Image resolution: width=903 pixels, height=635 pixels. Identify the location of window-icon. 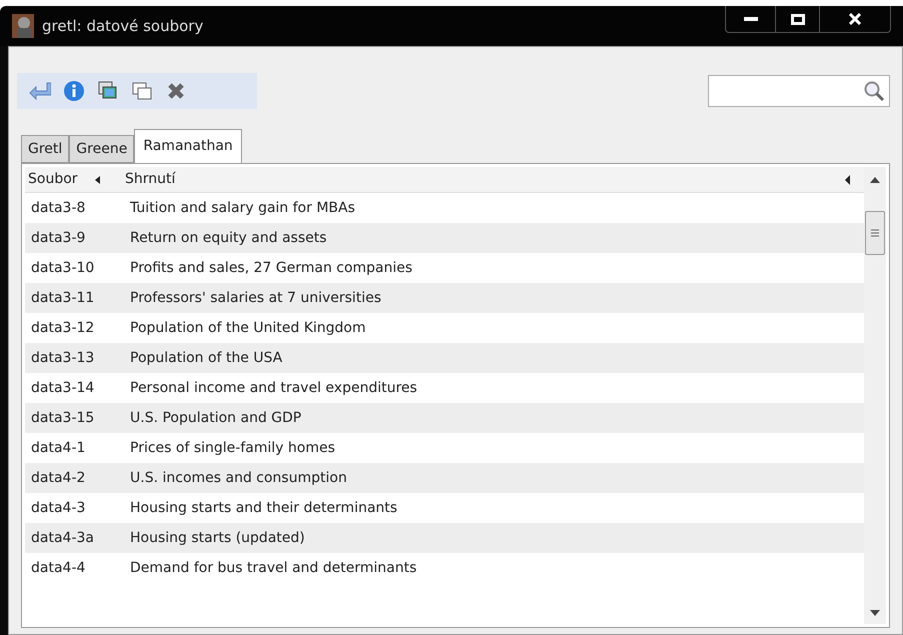
(142, 91).